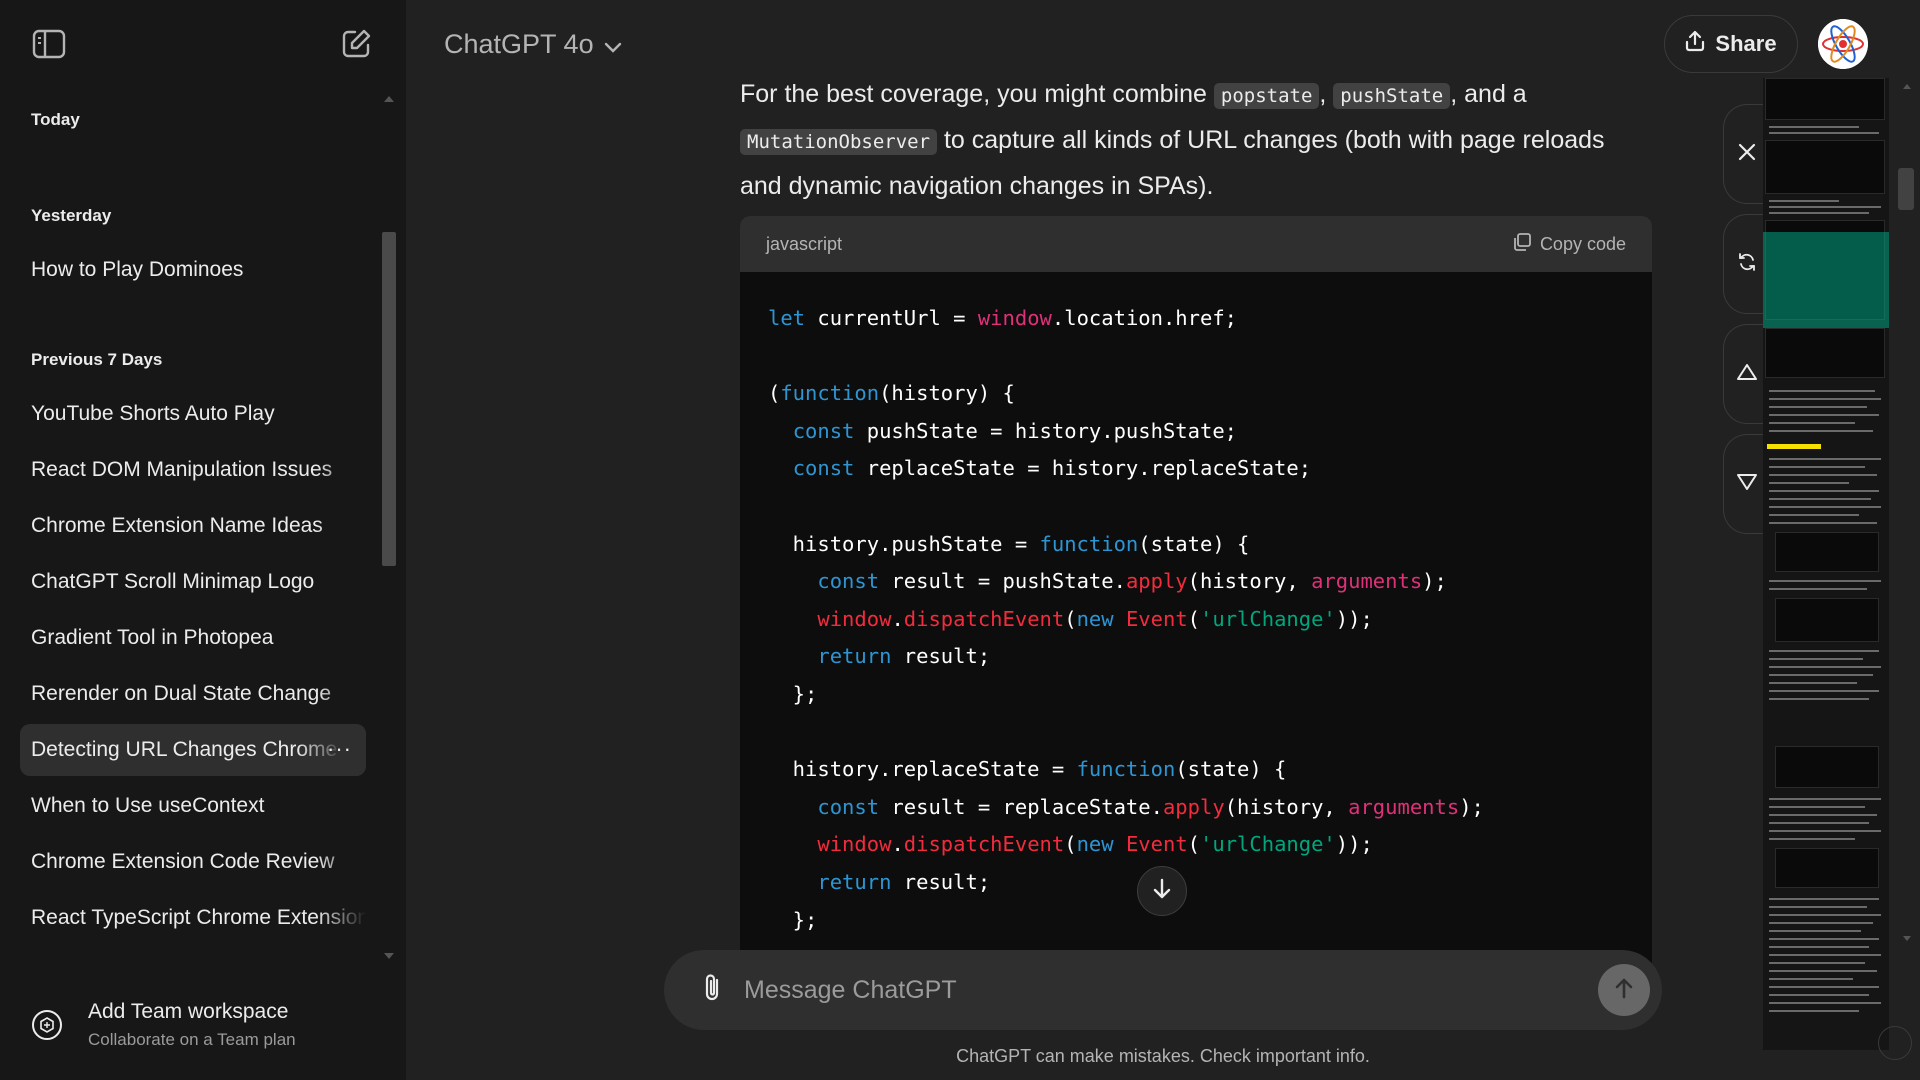 The image size is (1920, 1080). What do you see at coordinates (1323, 94) in the screenshot?
I see `message-text: ,` at bounding box center [1323, 94].